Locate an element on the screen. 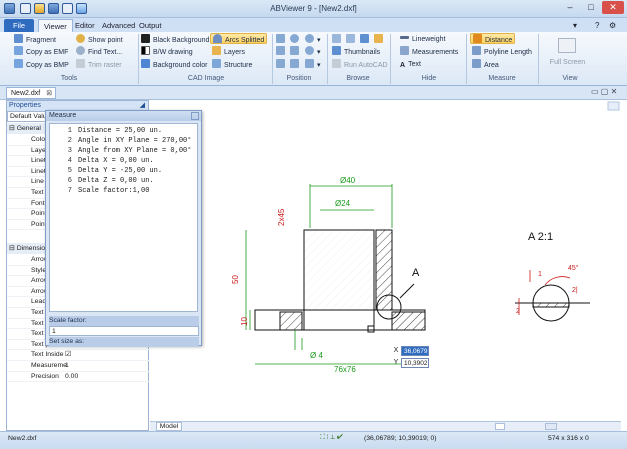 The height and width of the screenshot is (449, 627). run-autocad-icon is located at coordinates (336, 63).